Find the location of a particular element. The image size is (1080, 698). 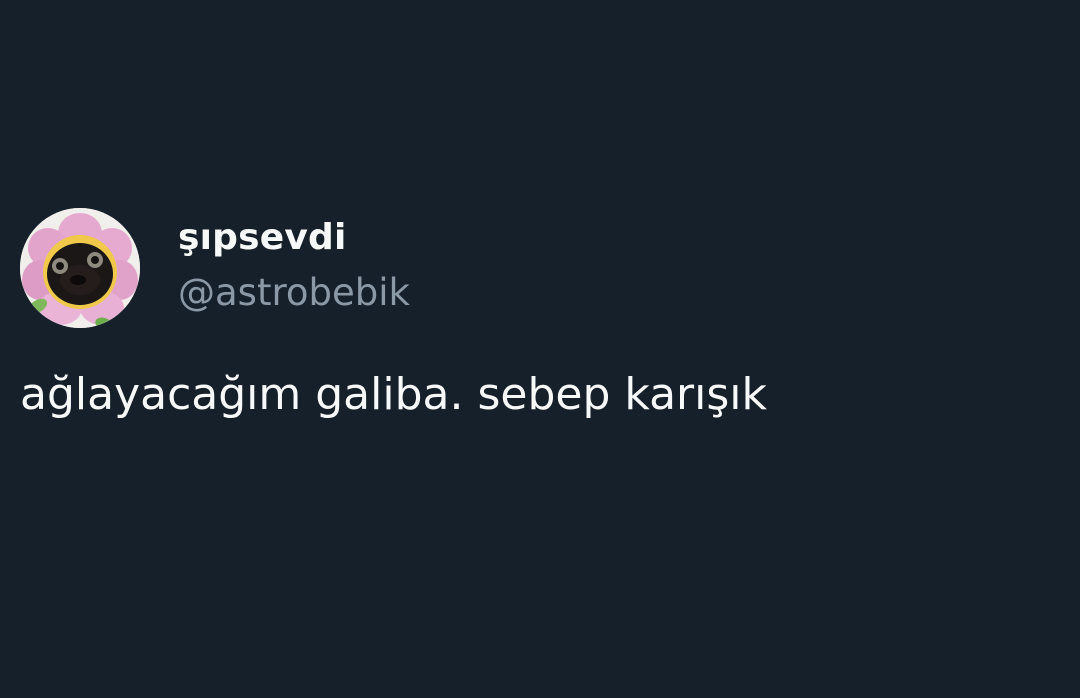

avatar is located at coordinates (80, 268).